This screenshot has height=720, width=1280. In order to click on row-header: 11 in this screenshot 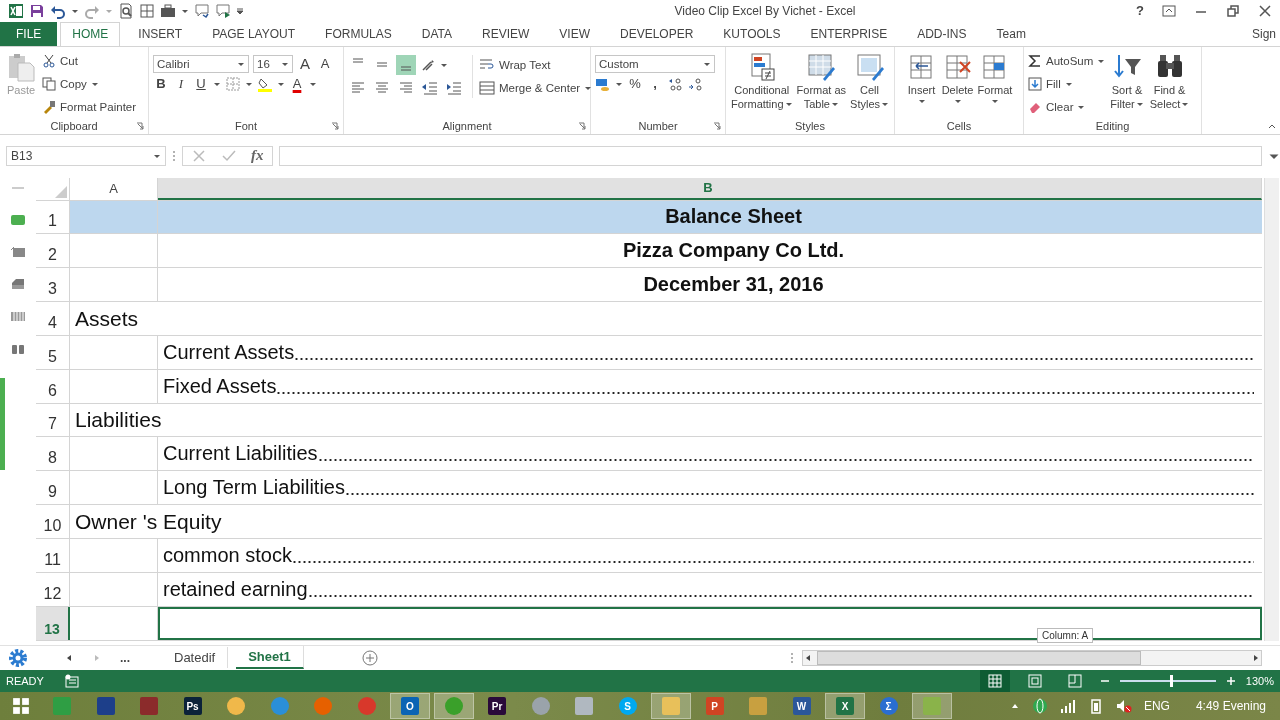, I will do `click(53, 555)`.